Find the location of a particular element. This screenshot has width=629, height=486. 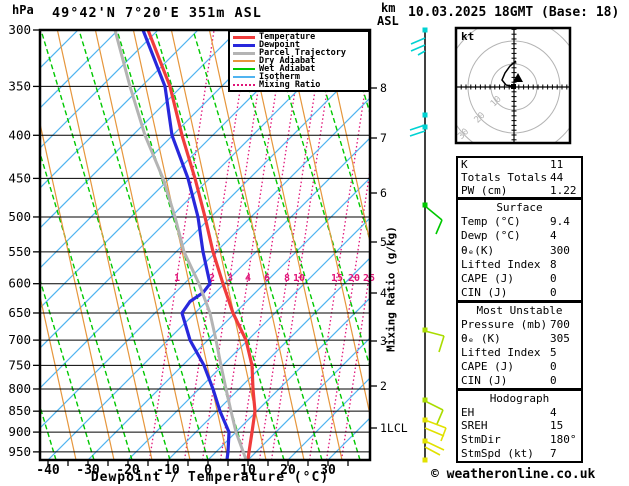

table-row-value: 700 is located at coordinates (560, 324).